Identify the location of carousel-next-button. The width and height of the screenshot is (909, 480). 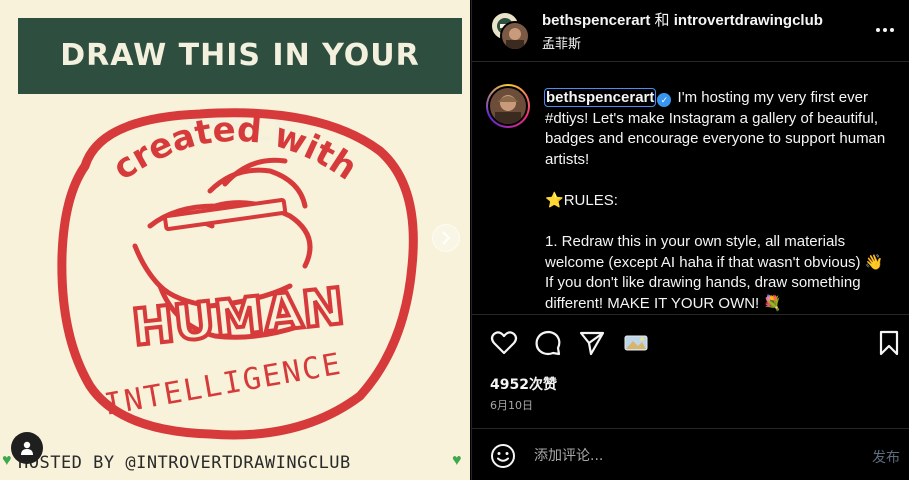
(446, 238).